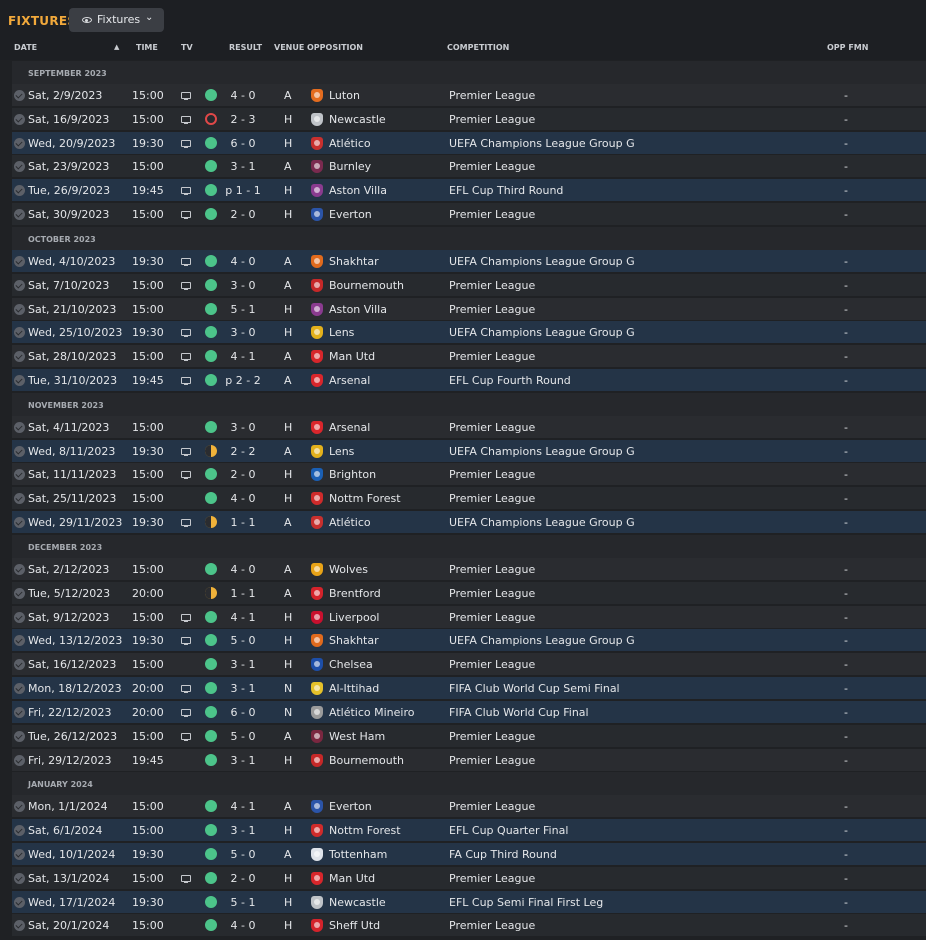 The width and height of the screenshot is (926, 940). I want to click on opponent-name: Atlético, so click(350, 522).